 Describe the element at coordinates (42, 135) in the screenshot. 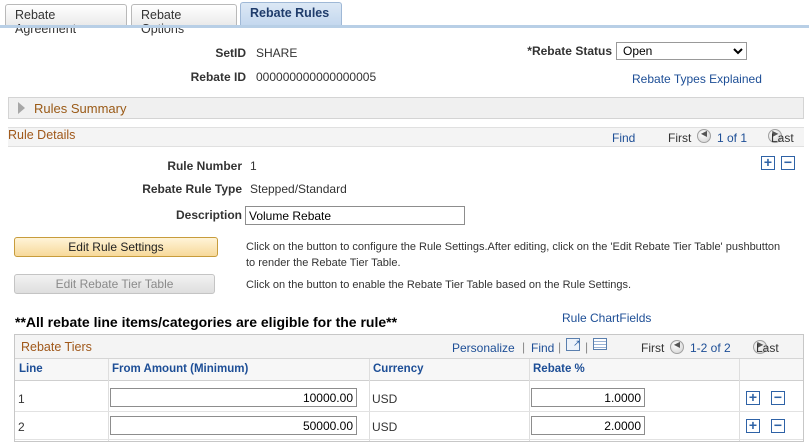

I see `rule-details-title: Rule Details` at that location.